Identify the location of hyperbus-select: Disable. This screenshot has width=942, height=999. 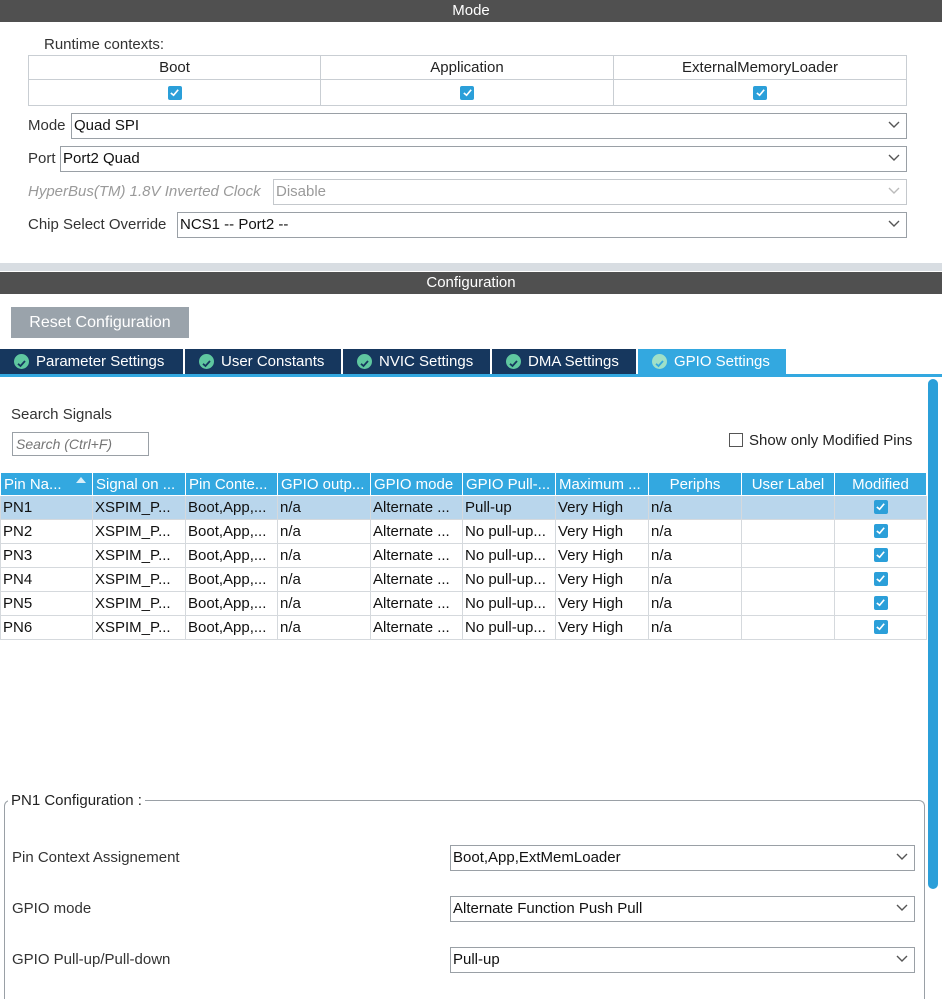
(590, 192).